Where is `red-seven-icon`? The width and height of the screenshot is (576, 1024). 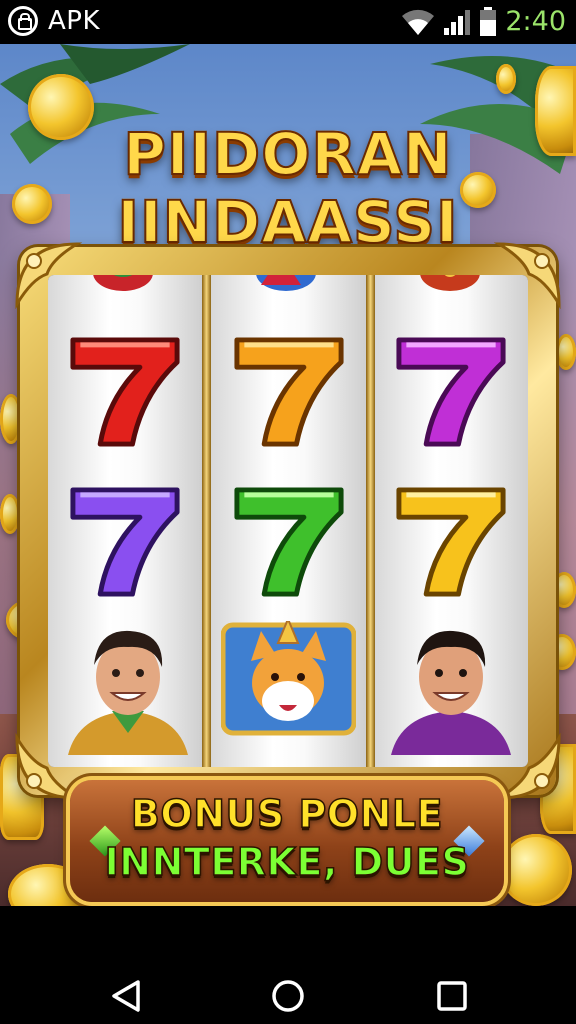
red-seven-icon is located at coordinates (125, 392).